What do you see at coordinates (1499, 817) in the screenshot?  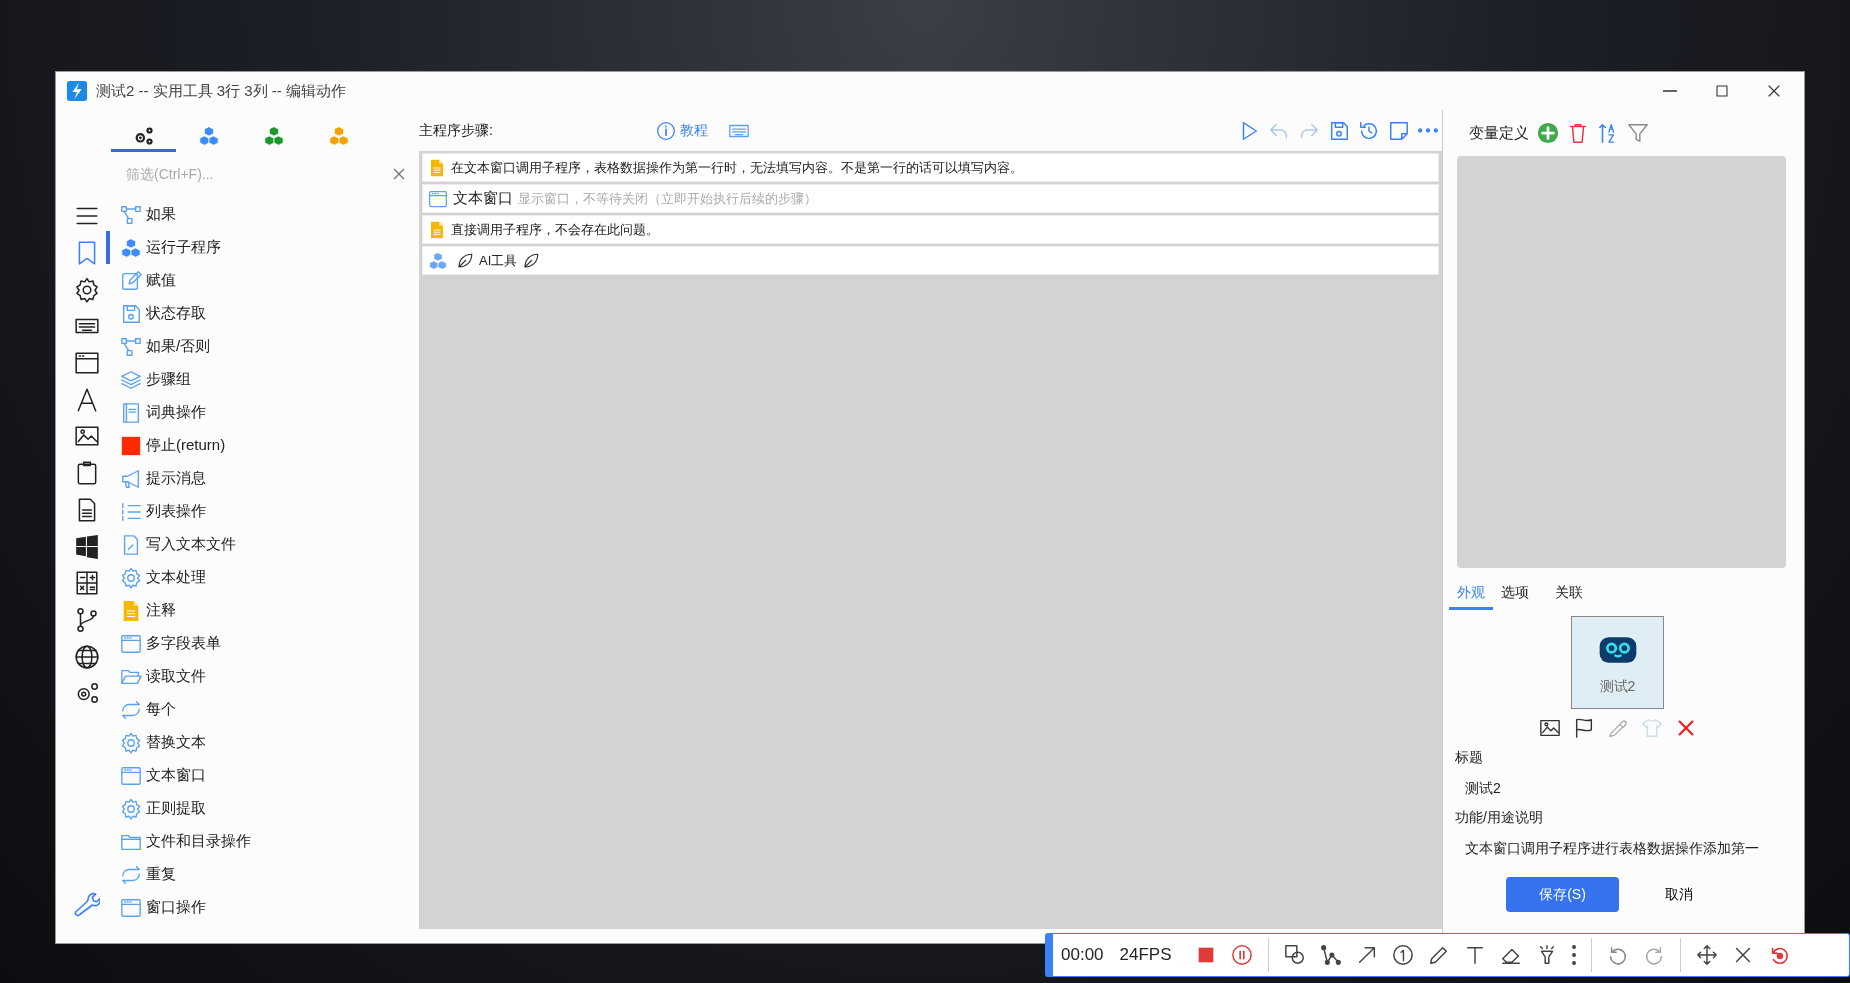 I see `field-label: 功能/用途说明` at bounding box center [1499, 817].